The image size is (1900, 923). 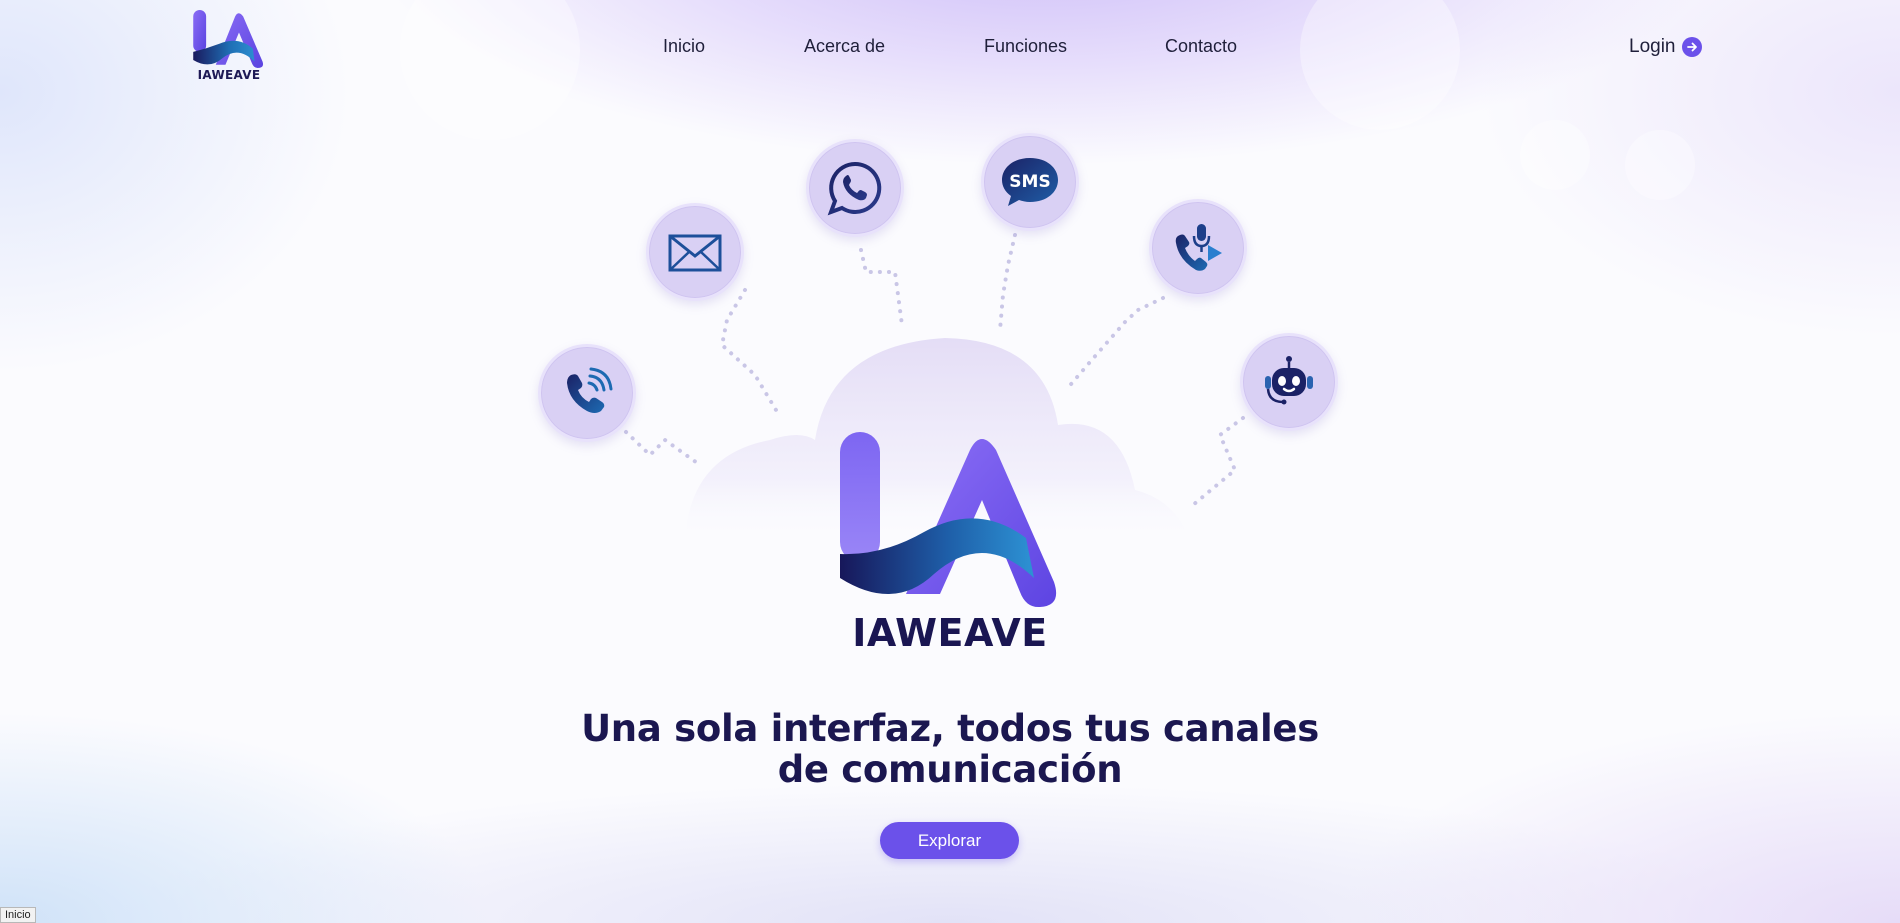 I want to click on login-label: Login, so click(x=1652, y=46).